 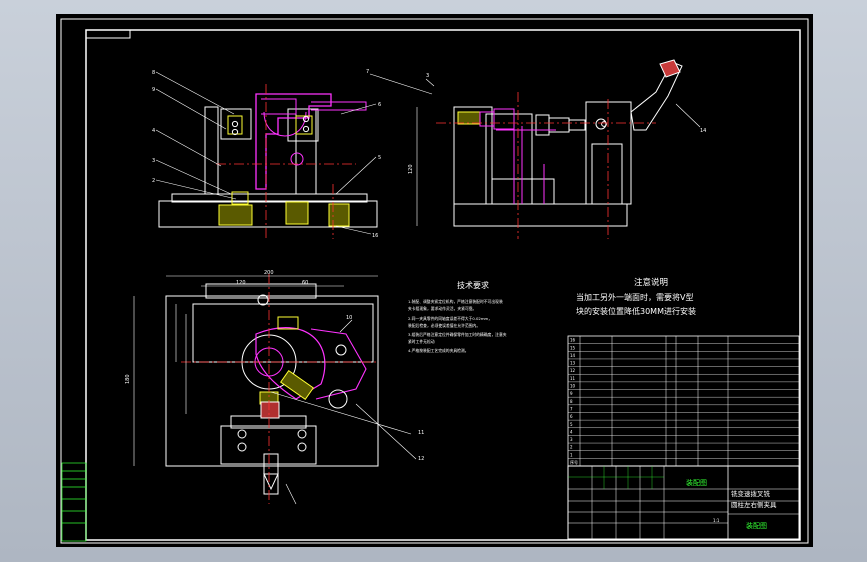 I want to click on drawing-type: 装配图, so click(x=756, y=525).